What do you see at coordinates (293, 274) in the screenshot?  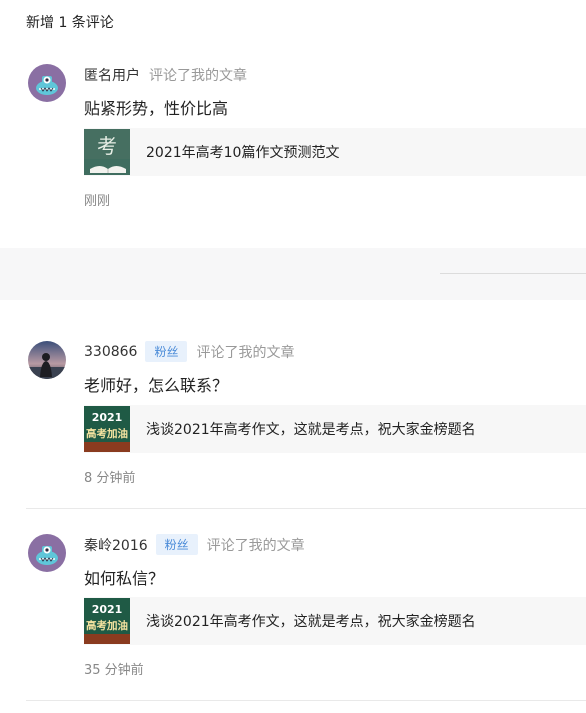 I see `section-separator` at bounding box center [293, 274].